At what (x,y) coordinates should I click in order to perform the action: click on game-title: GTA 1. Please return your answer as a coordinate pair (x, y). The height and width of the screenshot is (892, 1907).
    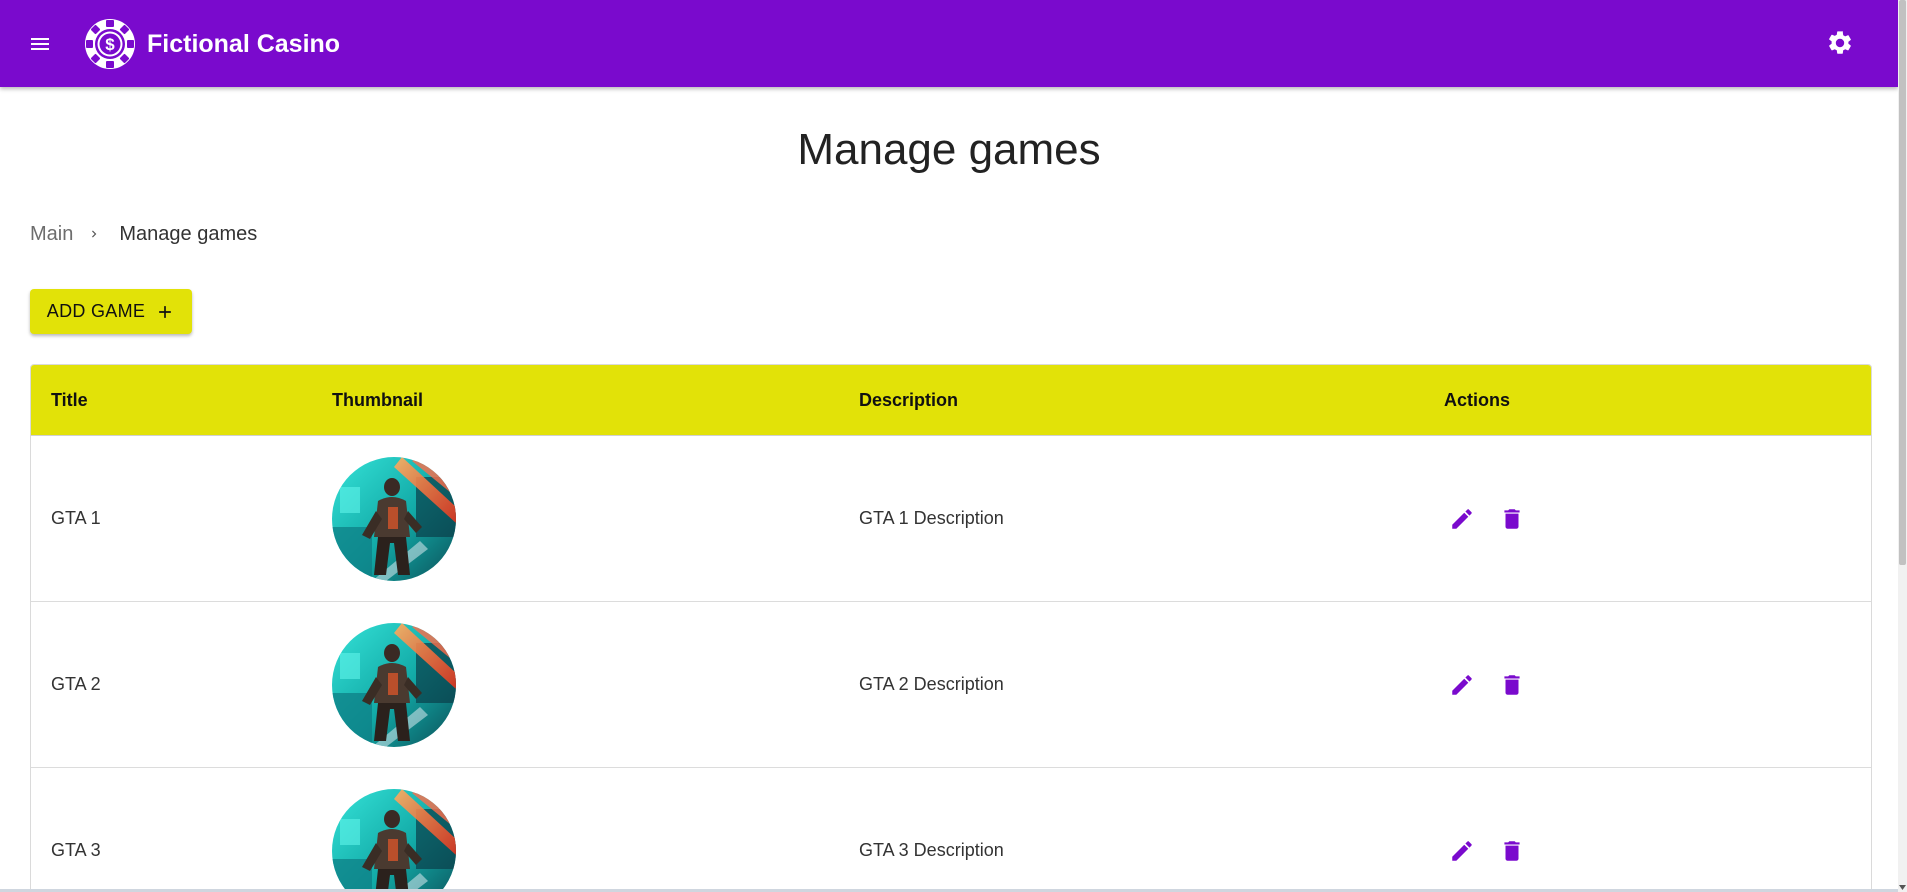
    Looking at the image, I should click on (76, 518).